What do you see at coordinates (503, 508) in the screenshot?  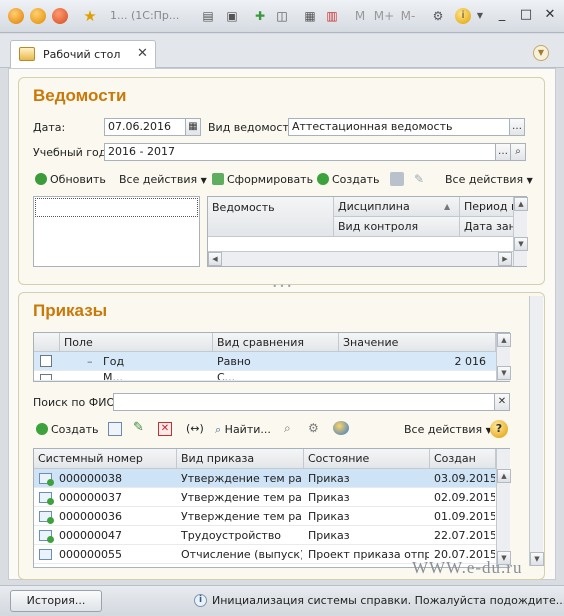 I see `prikazy-vscroll: ▲ ▼` at bounding box center [503, 508].